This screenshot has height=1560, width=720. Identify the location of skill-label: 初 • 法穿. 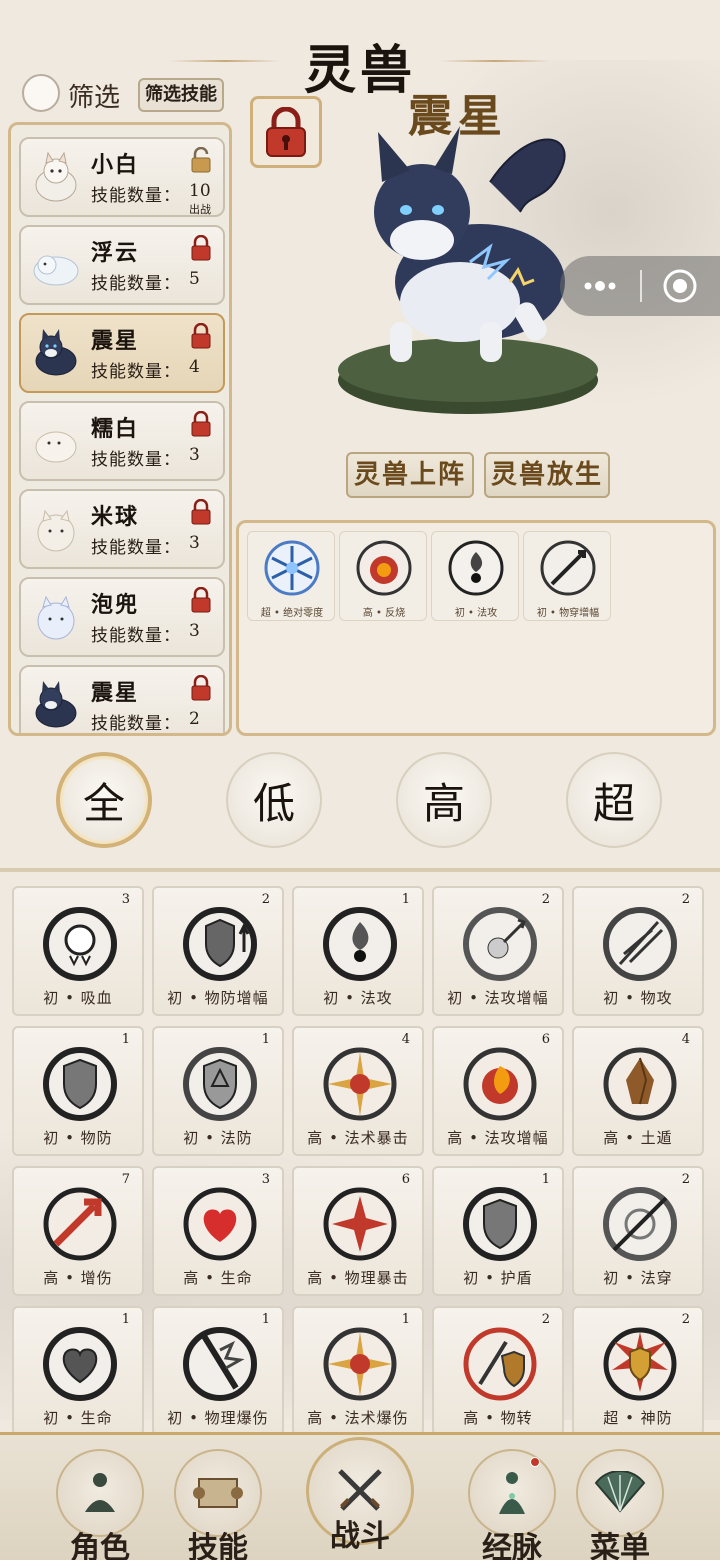
(638, 1278).